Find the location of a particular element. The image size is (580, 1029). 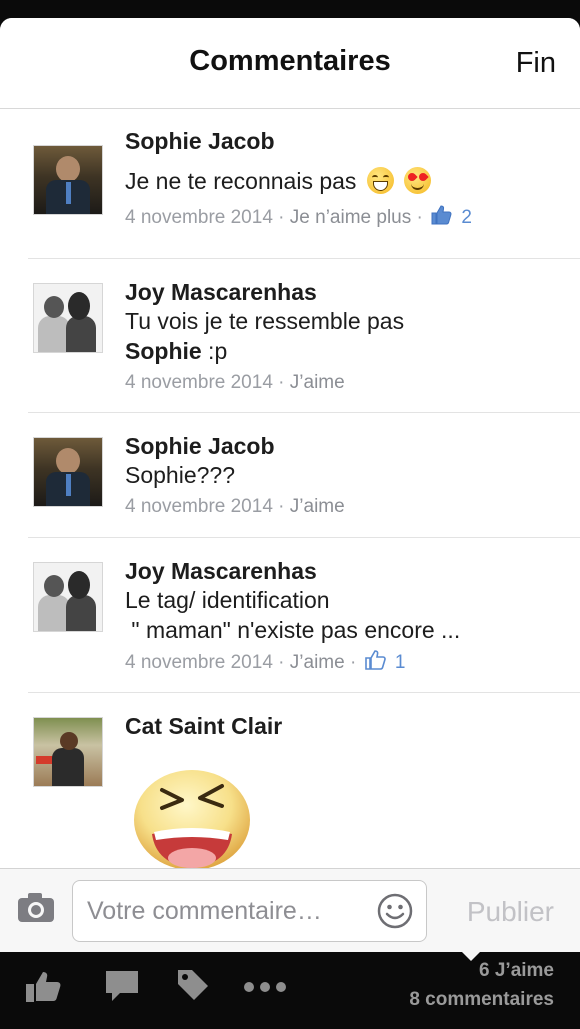

done-button: Fin is located at coordinates (536, 63).